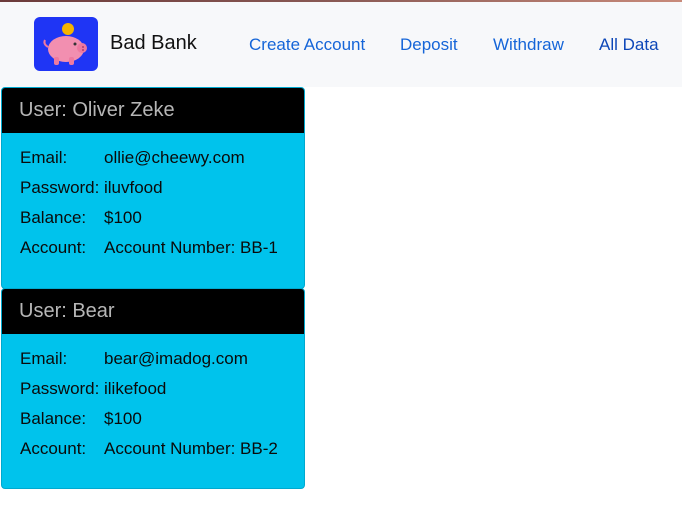  Describe the element at coordinates (191, 448) in the screenshot. I see `account-value: Account Number: BB-2` at that location.